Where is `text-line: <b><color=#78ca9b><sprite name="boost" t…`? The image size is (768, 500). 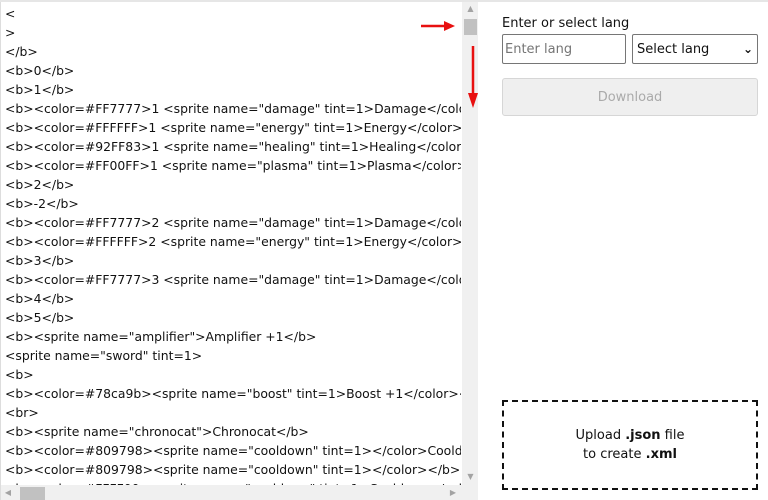 text-line: <b><color=#78ca9b><sprite name="boost" t… is located at coordinates (233, 393).